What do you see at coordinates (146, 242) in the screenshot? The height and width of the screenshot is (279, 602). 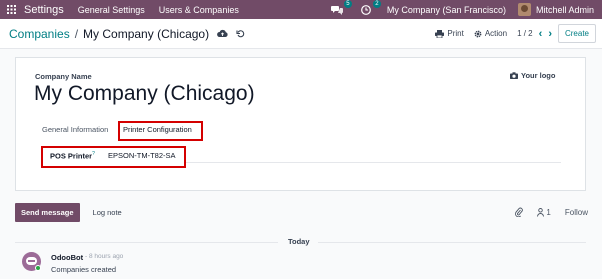 I see `separator-line-left` at bounding box center [146, 242].